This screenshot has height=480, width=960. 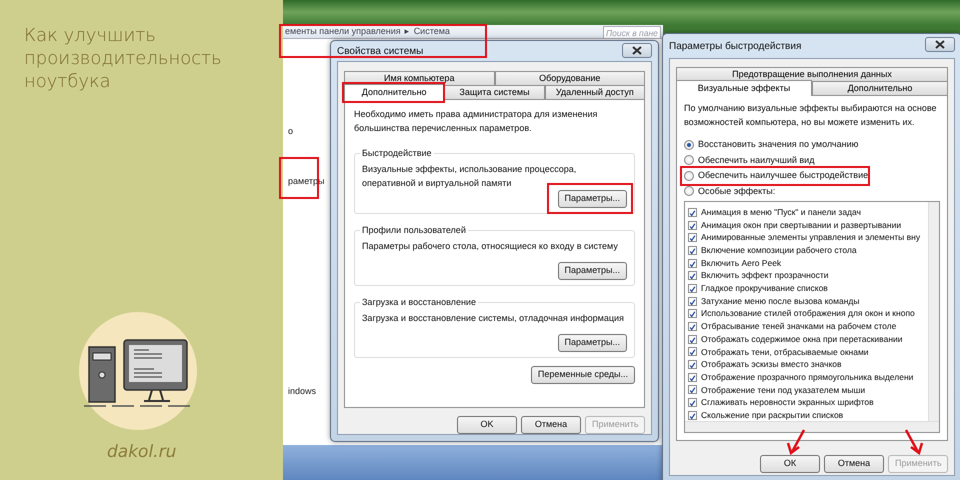 What do you see at coordinates (771, 364) in the screenshot?
I see `effect-label: Отображать эскизы вместо значков` at bounding box center [771, 364].